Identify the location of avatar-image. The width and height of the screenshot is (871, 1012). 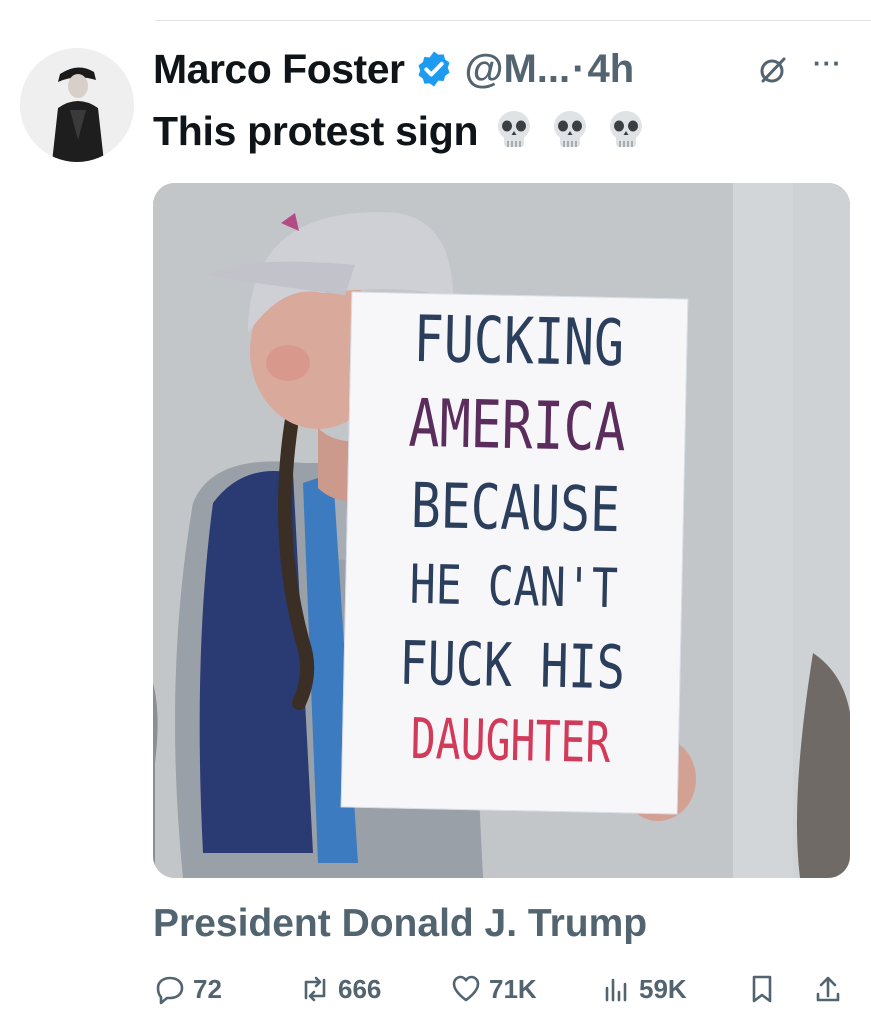
(77, 105).